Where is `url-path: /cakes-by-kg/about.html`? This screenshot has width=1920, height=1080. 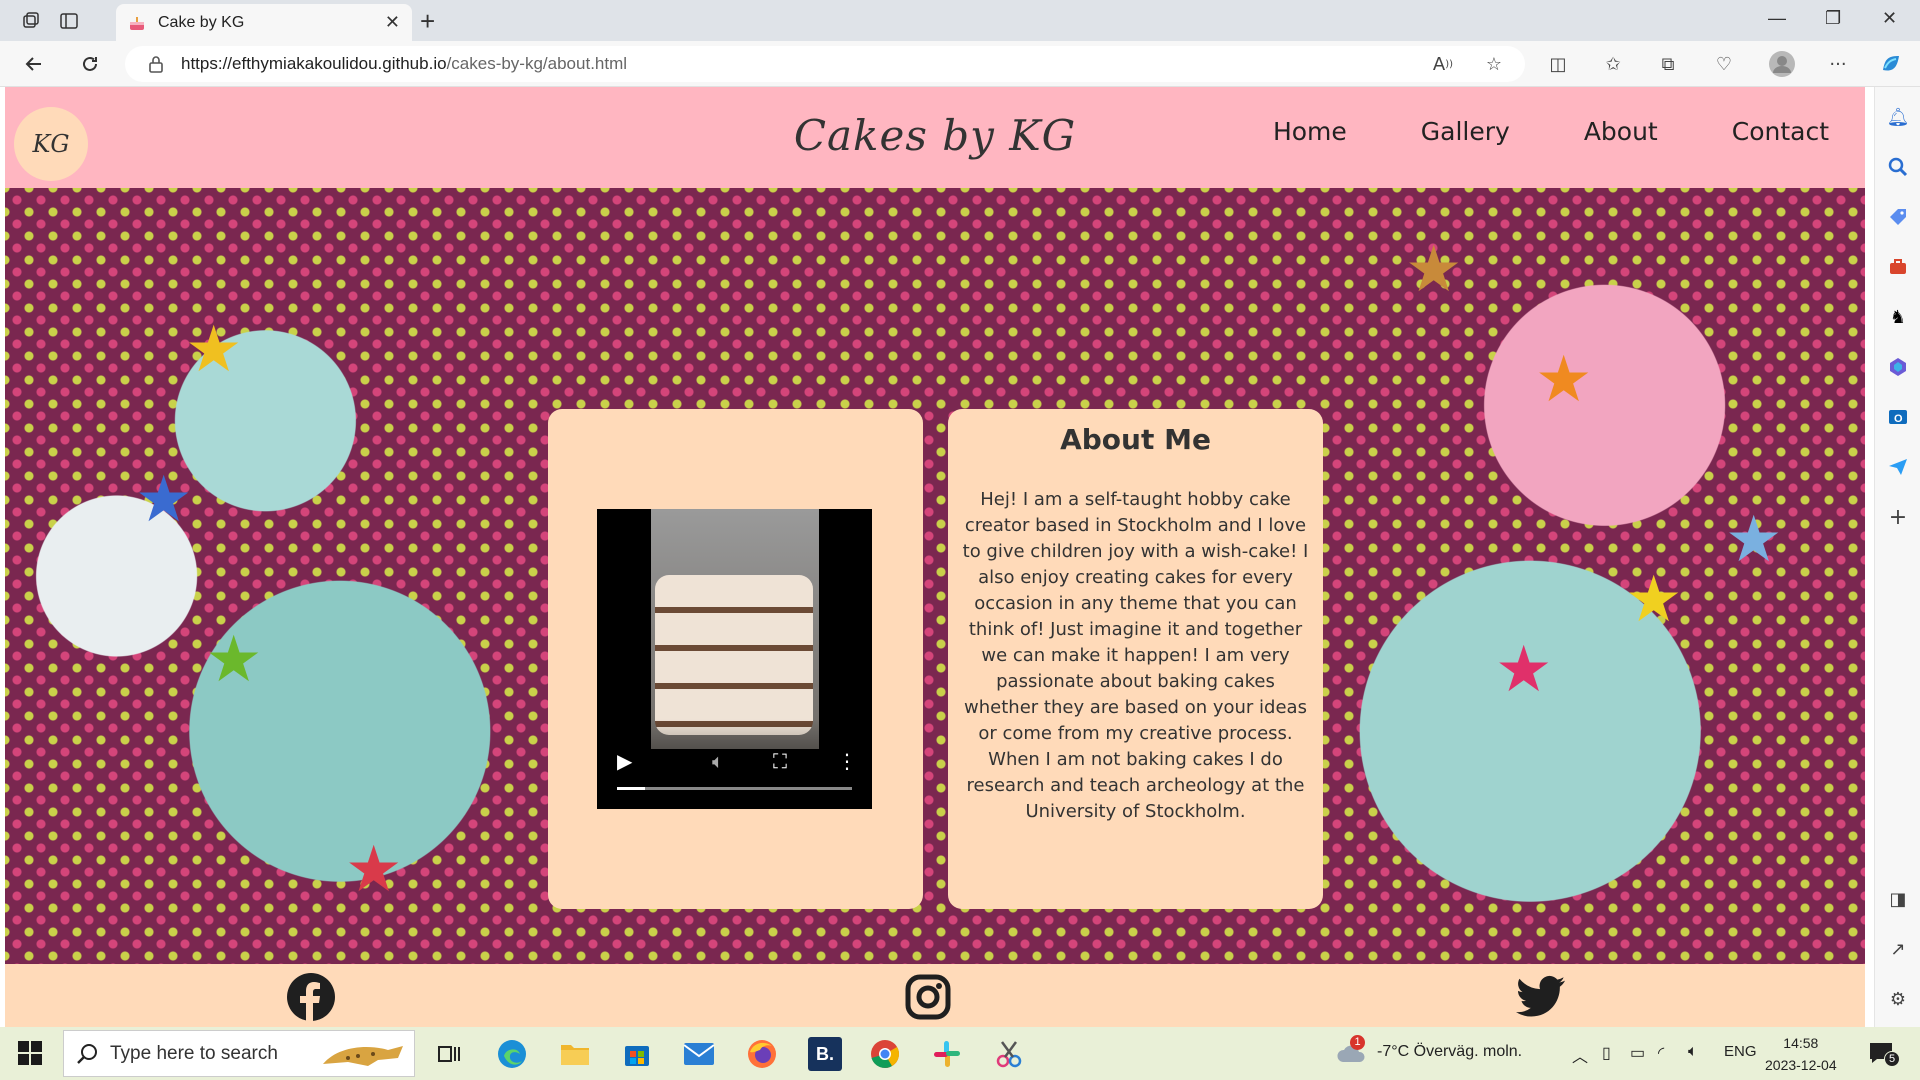
url-path: /cakes-by-kg/about.html is located at coordinates (537, 63).